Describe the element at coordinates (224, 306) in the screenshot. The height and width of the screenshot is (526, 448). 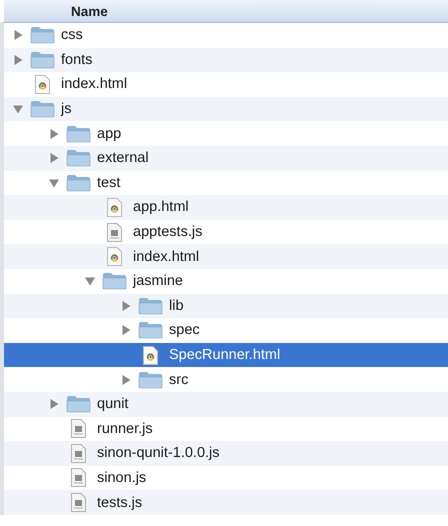
I see `tree-row: lib` at that location.